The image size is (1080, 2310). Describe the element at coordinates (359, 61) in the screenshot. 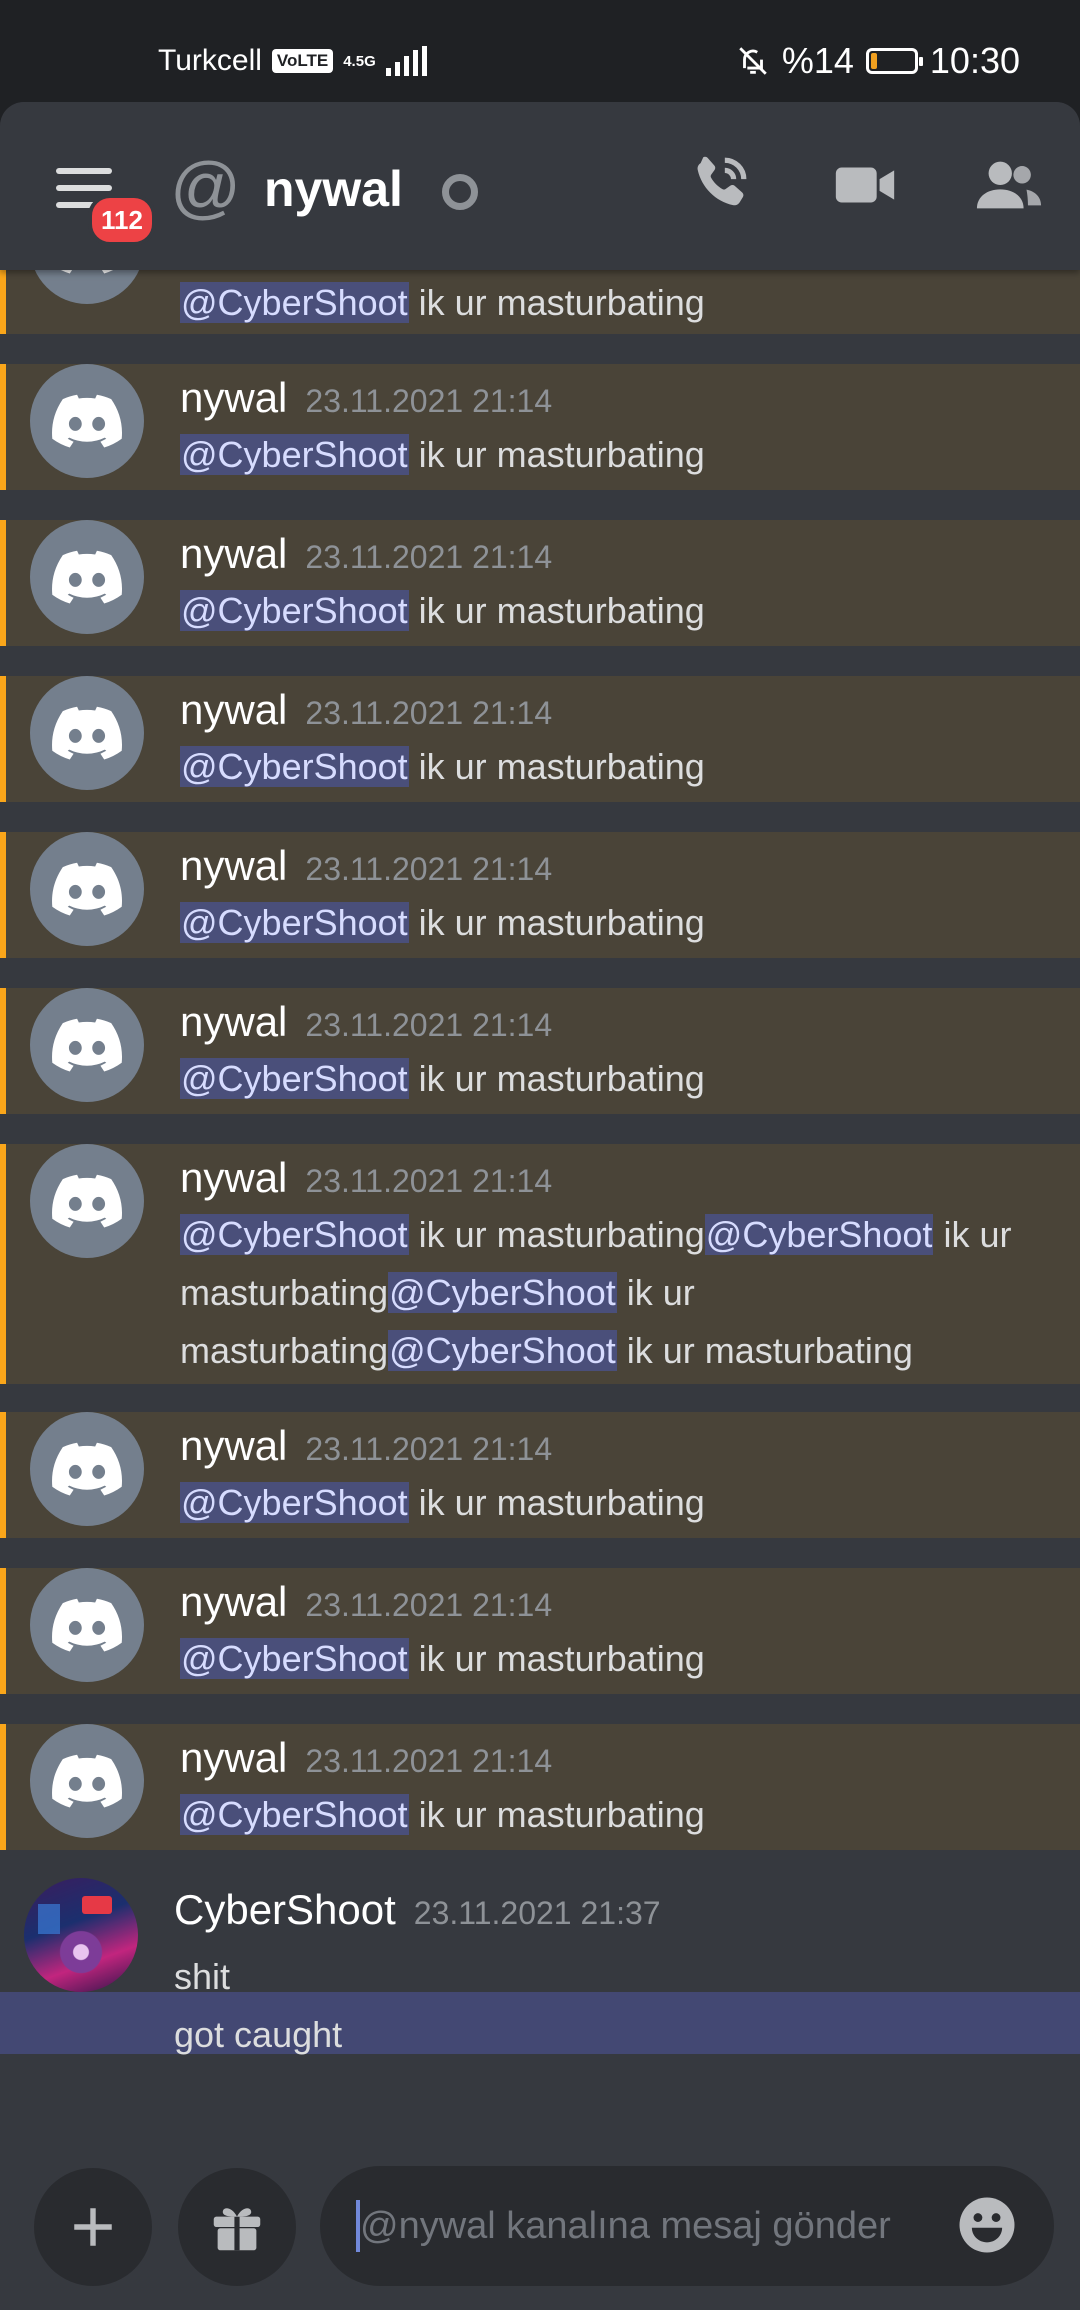

I see `network-type: 4.5G` at that location.